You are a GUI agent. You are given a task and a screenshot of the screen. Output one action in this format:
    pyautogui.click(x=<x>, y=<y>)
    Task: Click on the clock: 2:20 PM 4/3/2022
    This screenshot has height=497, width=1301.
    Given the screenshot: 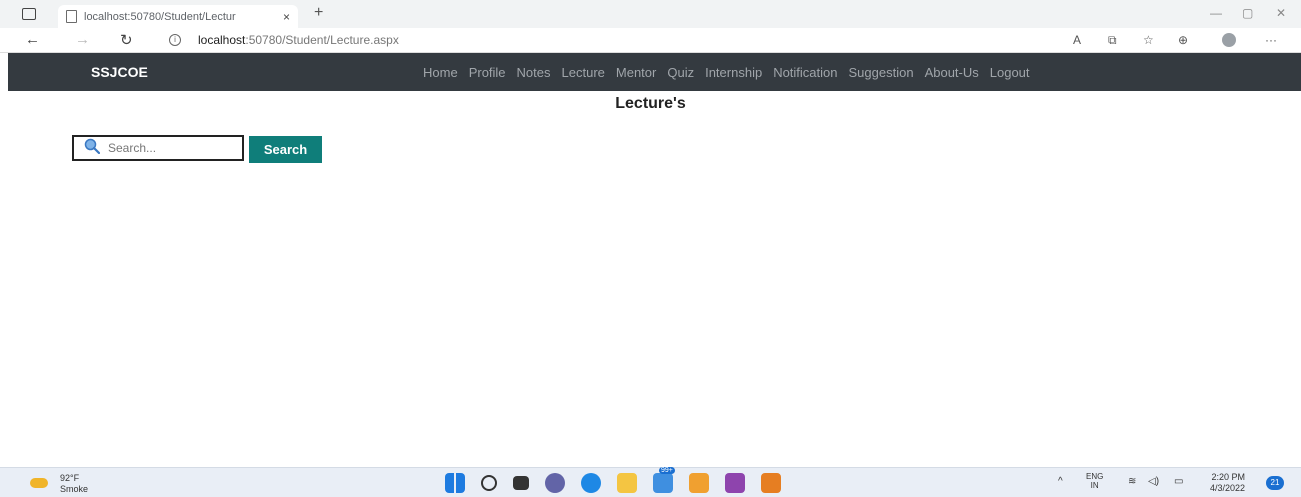 What is the action you would take?
    pyautogui.click(x=1227, y=483)
    